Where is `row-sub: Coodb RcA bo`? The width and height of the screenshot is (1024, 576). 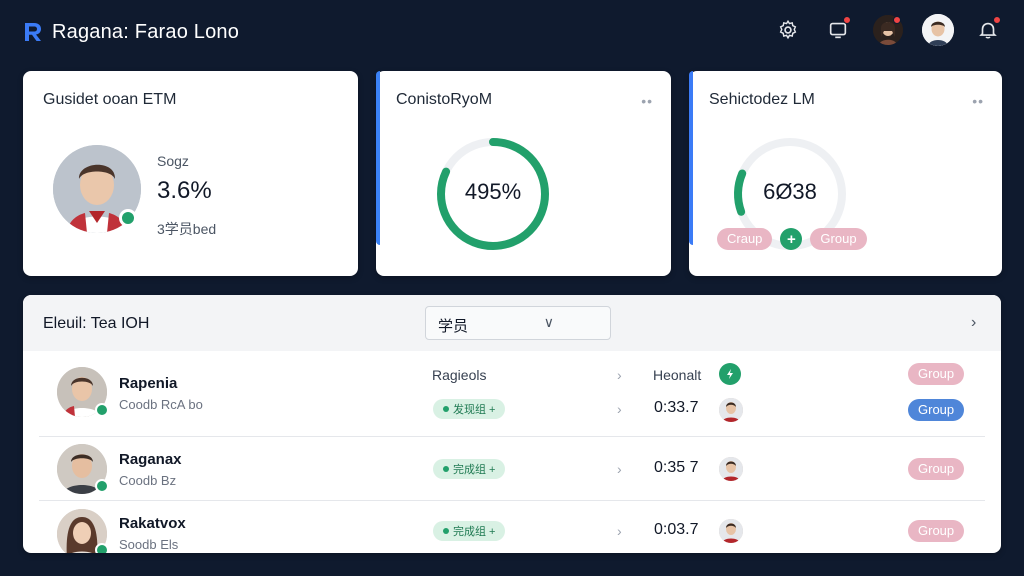
row-sub: Coodb RcA bo is located at coordinates (161, 404).